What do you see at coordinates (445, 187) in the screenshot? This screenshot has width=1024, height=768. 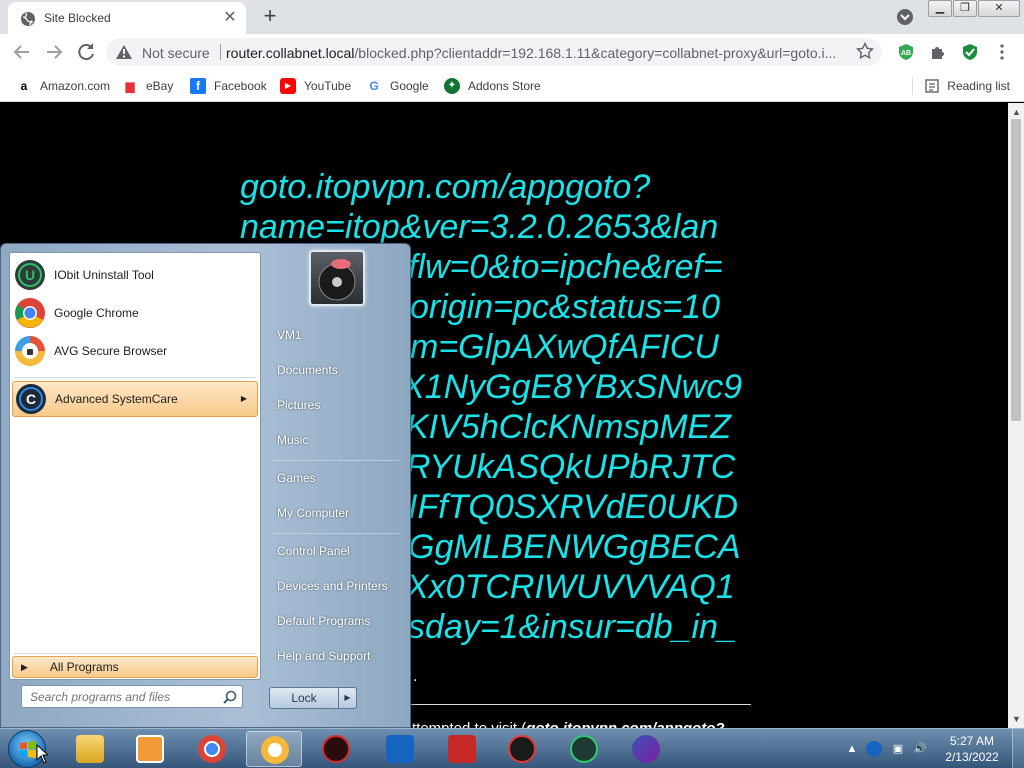 I see `blocked-url-line: goto.itopvpn.com/appgoto?` at bounding box center [445, 187].